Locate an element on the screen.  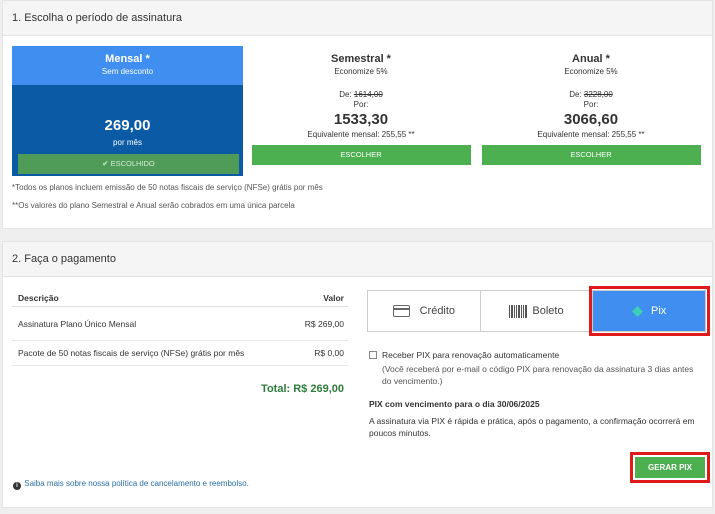
old-price-line: De: 3228,00 is located at coordinates (591, 94).